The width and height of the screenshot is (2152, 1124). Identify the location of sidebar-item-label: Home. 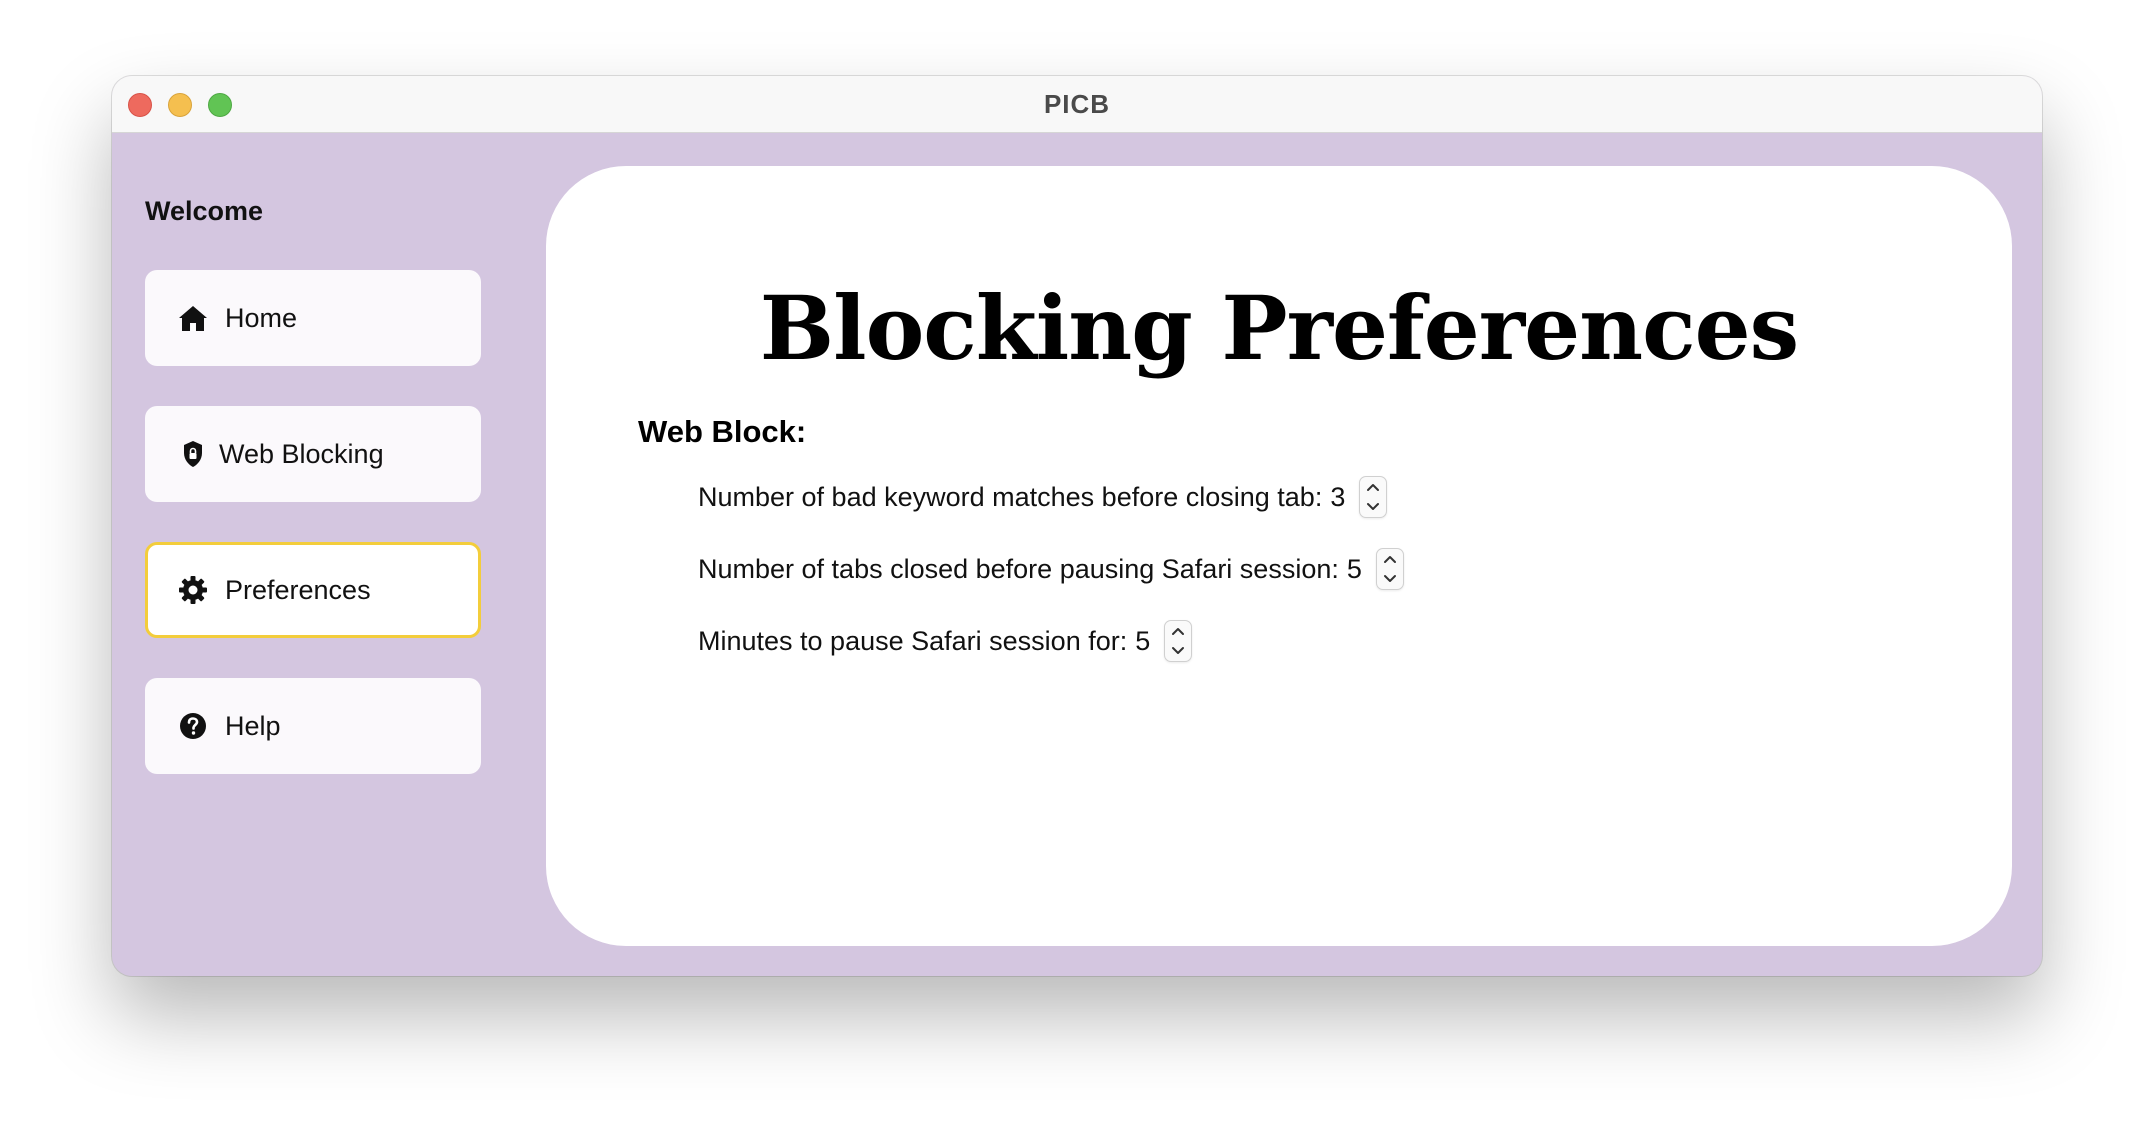
(261, 317).